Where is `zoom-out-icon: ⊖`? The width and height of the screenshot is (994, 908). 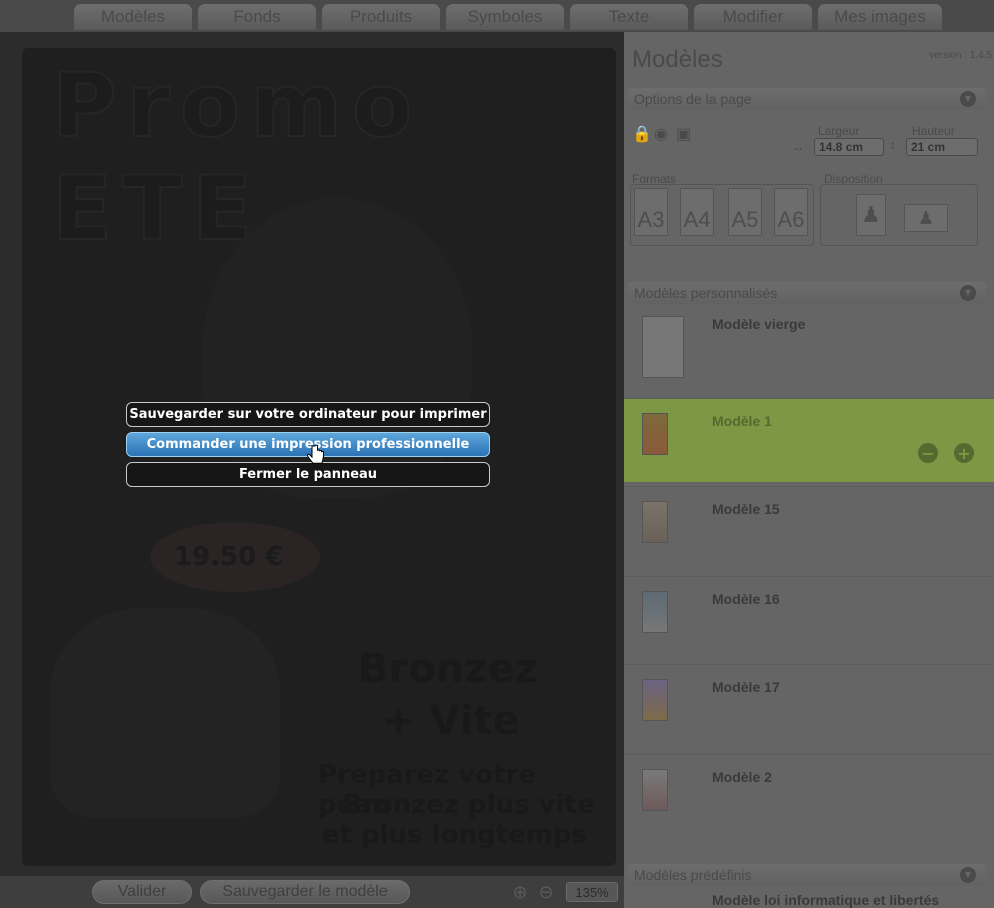
zoom-out-icon: ⊖ is located at coordinates (546, 892).